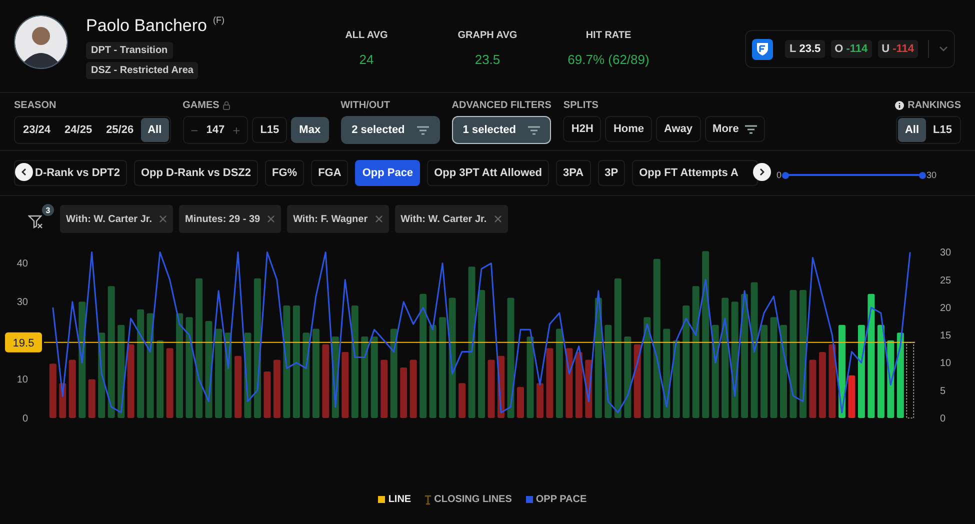  Describe the element at coordinates (196, 173) in the screenshot. I see `stat-chip: Opp D-Rank vs DSZ2` at that location.